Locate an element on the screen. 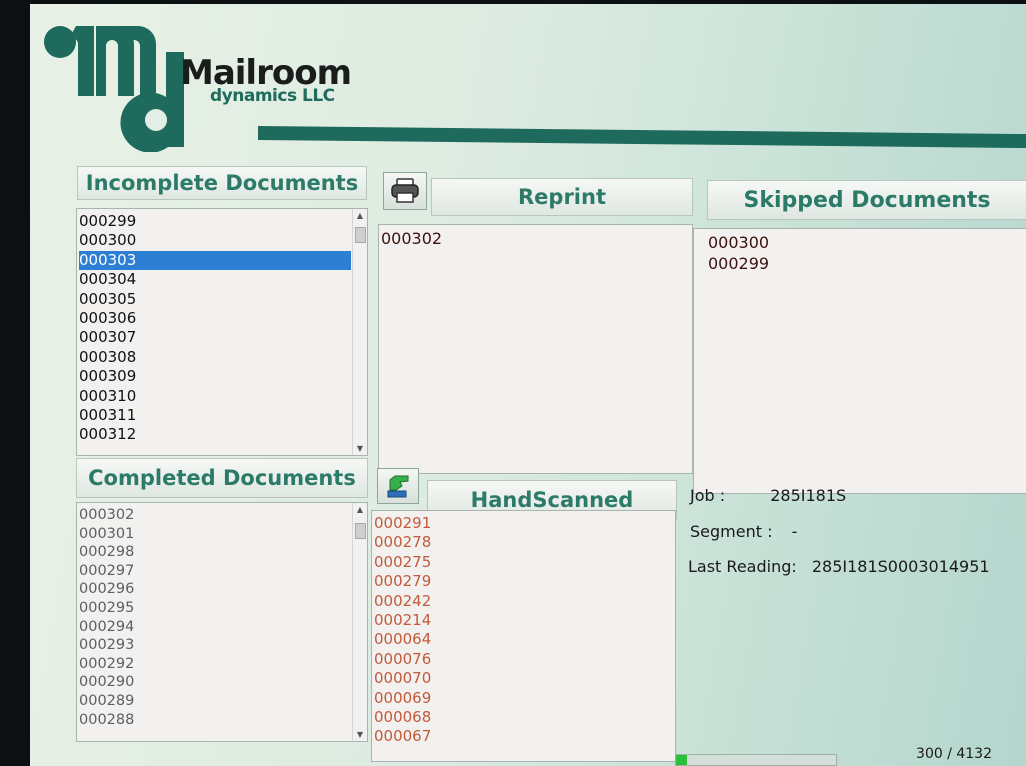 This screenshot has height=766, width=1026. document-counter: 300 / 4132 is located at coordinates (954, 754).